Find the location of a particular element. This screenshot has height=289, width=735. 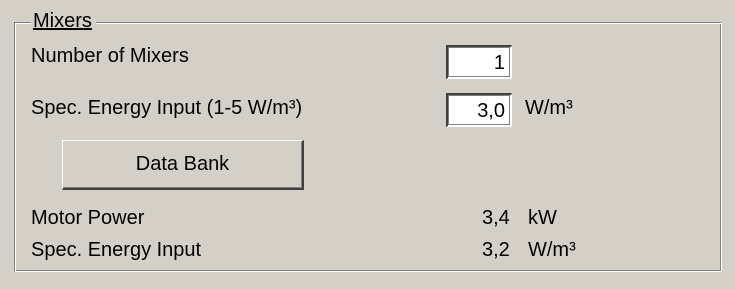

spec-energy-result-label: Spec. Energy Input is located at coordinates (116, 250).